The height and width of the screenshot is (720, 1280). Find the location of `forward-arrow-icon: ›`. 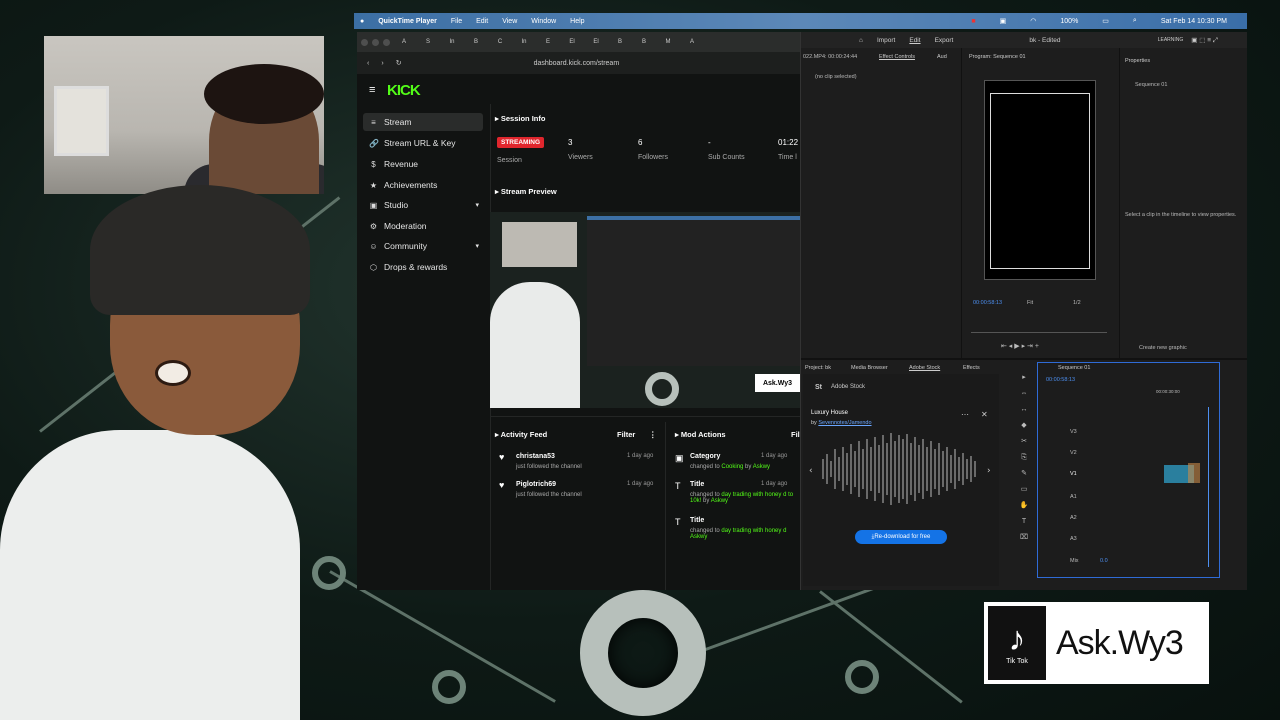

forward-arrow-icon: › is located at coordinates (382, 63).